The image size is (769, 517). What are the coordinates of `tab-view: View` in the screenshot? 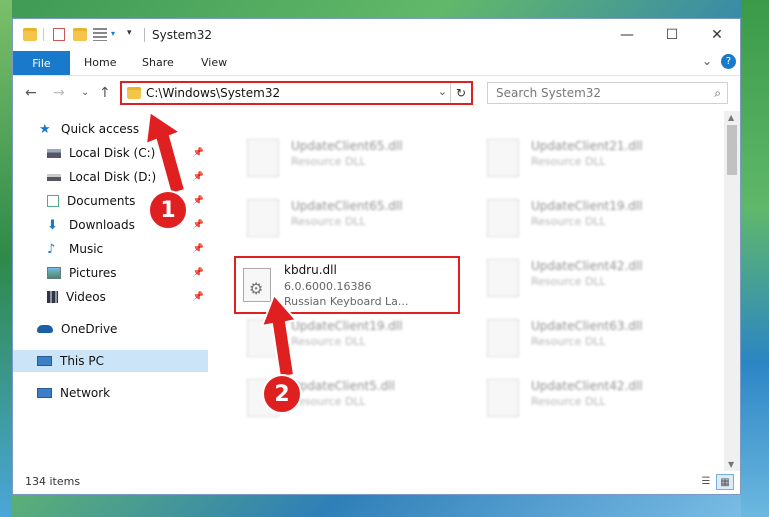 It's located at (214, 62).